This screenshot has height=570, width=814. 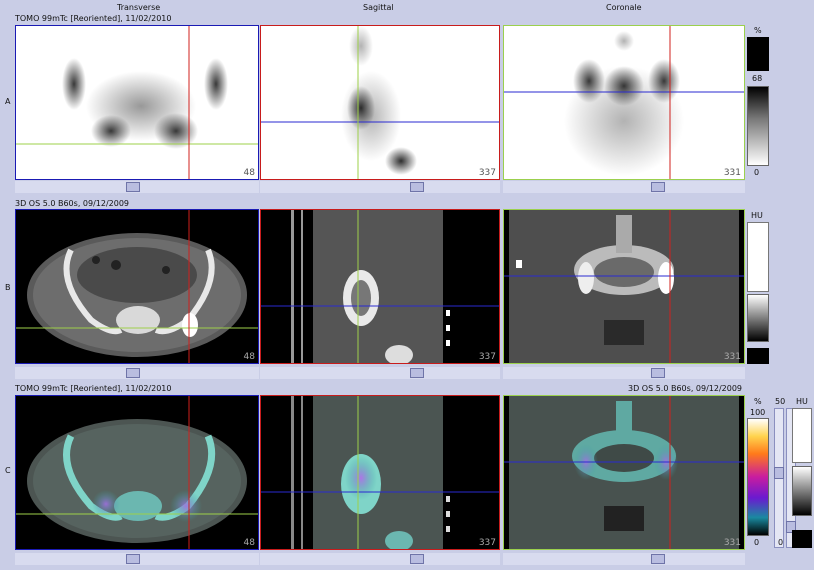 I want to click on slider-a-transverse, so click(x=137, y=187).